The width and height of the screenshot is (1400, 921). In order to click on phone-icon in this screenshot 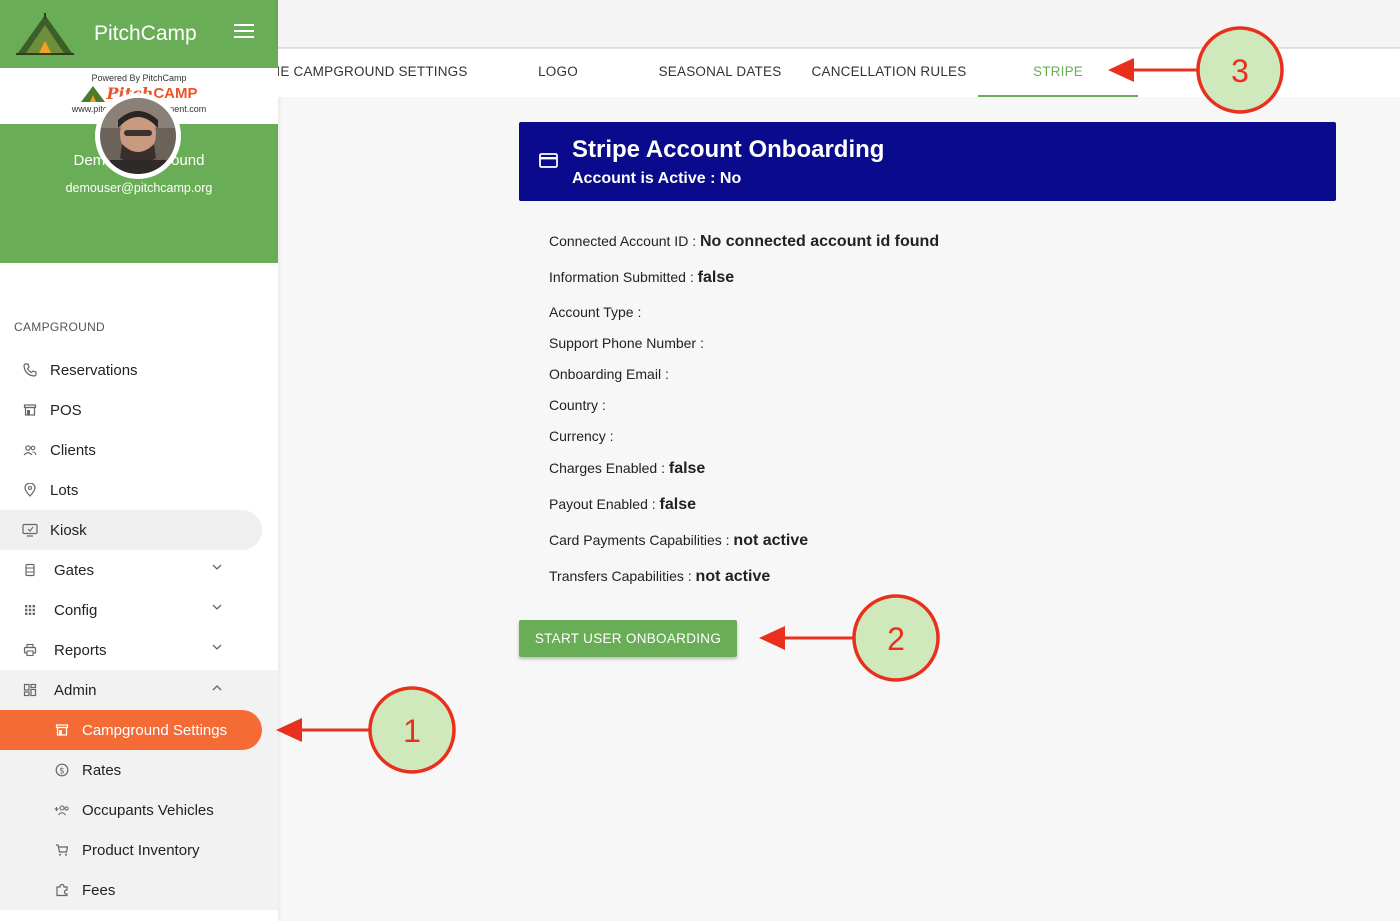, I will do `click(30, 370)`.